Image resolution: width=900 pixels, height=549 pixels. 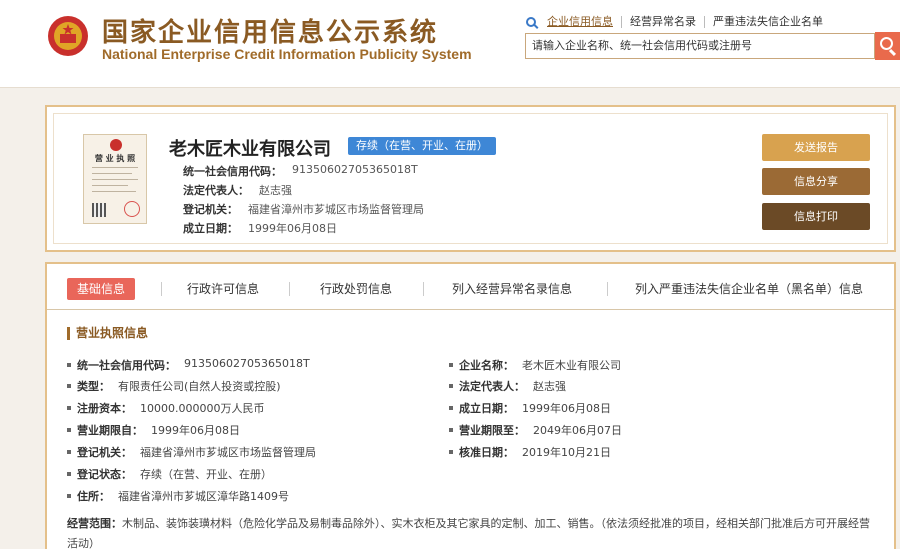 I want to click on search-button, so click(x=887, y=46).